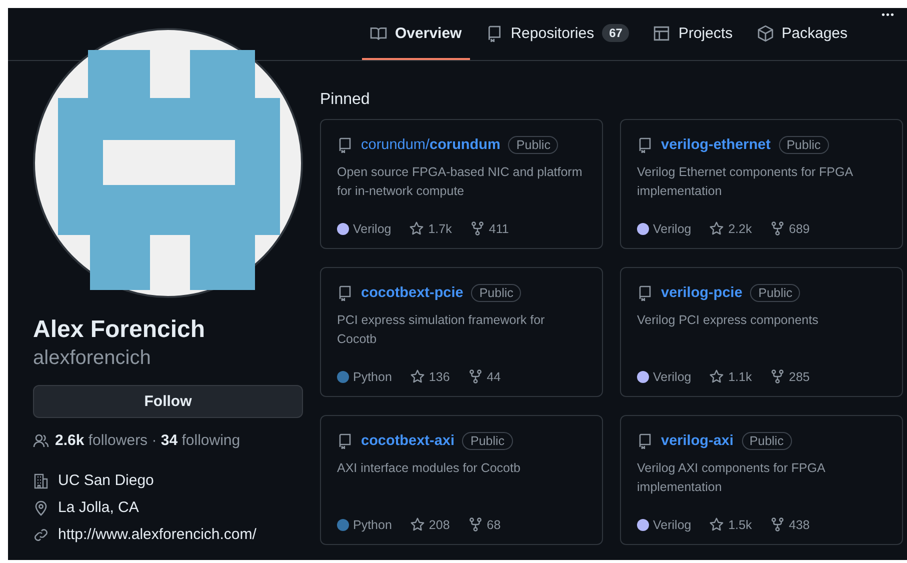 The width and height of the screenshot is (907, 563). Describe the element at coordinates (168, 401) in the screenshot. I see `follow-button: Follow` at that location.